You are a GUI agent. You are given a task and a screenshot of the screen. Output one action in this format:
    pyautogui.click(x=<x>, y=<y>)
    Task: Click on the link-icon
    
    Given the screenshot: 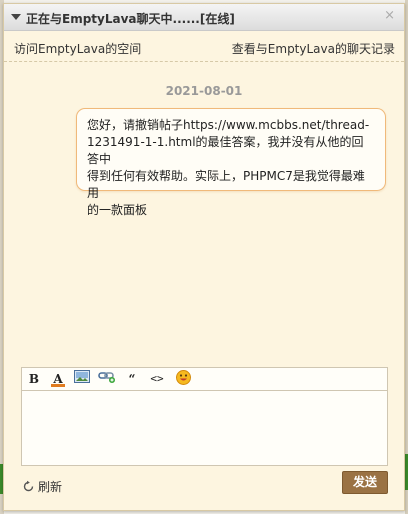 What is the action you would take?
    pyautogui.click(x=107, y=379)
    